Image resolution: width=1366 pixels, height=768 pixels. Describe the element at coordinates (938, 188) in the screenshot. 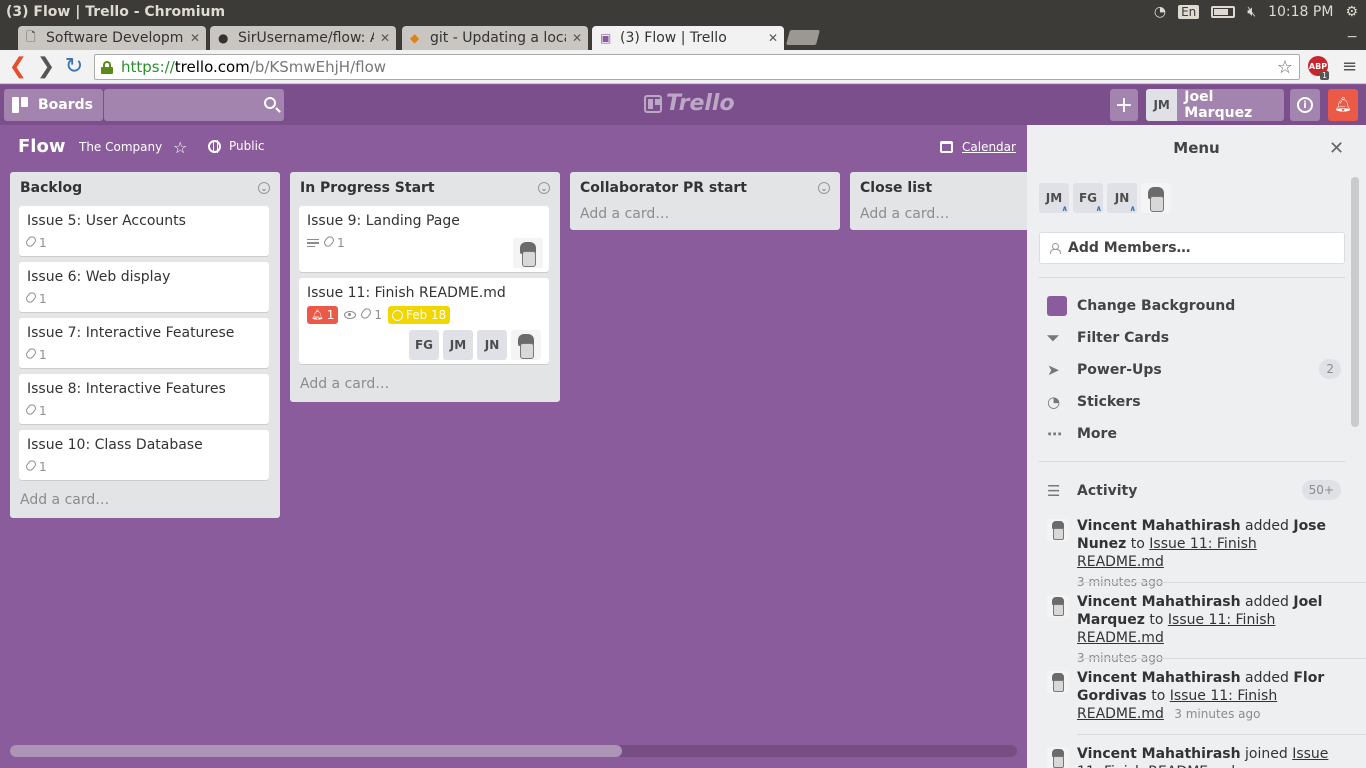

I see `list-header: Close list` at that location.